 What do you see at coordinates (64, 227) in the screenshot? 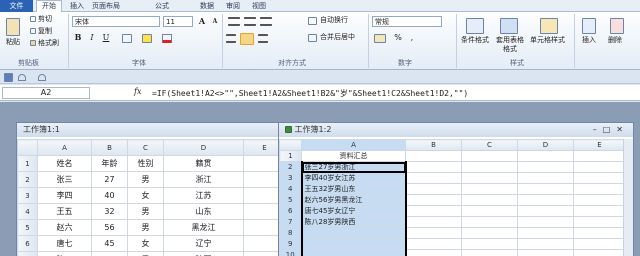
I see `cell: 赵六` at bounding box center [64, 227].